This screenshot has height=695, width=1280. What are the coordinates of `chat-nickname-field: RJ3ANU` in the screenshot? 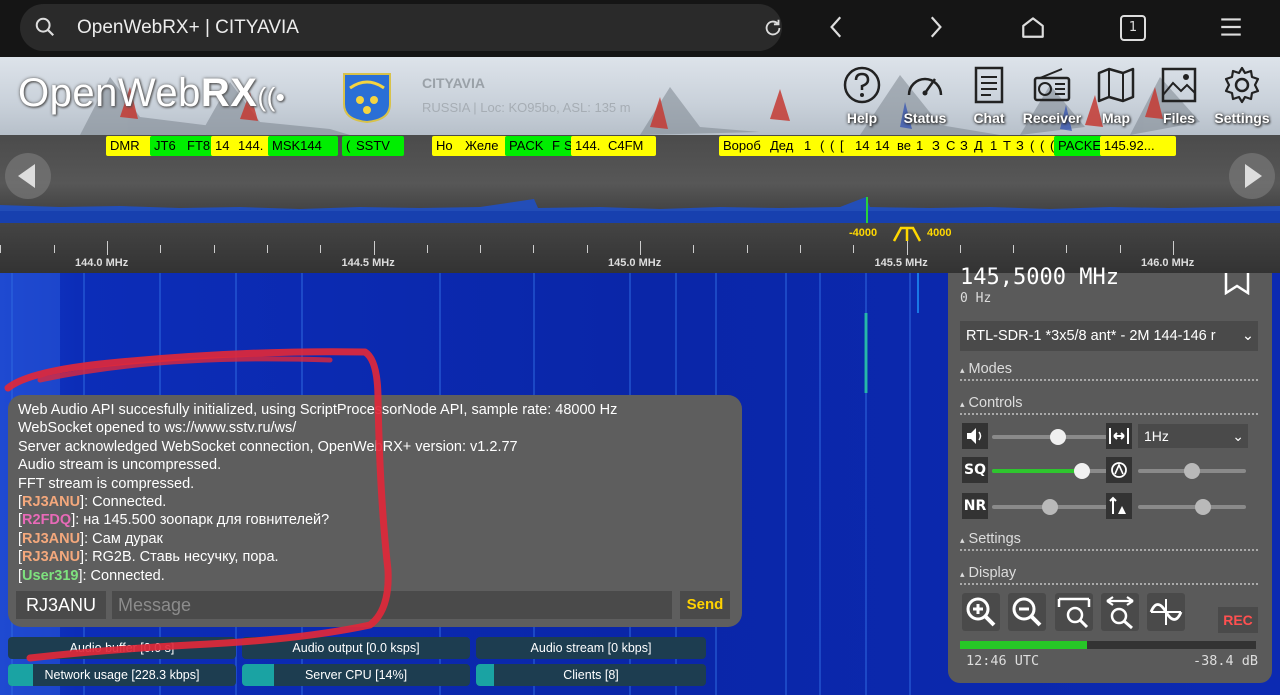 It's located at (61, 605).